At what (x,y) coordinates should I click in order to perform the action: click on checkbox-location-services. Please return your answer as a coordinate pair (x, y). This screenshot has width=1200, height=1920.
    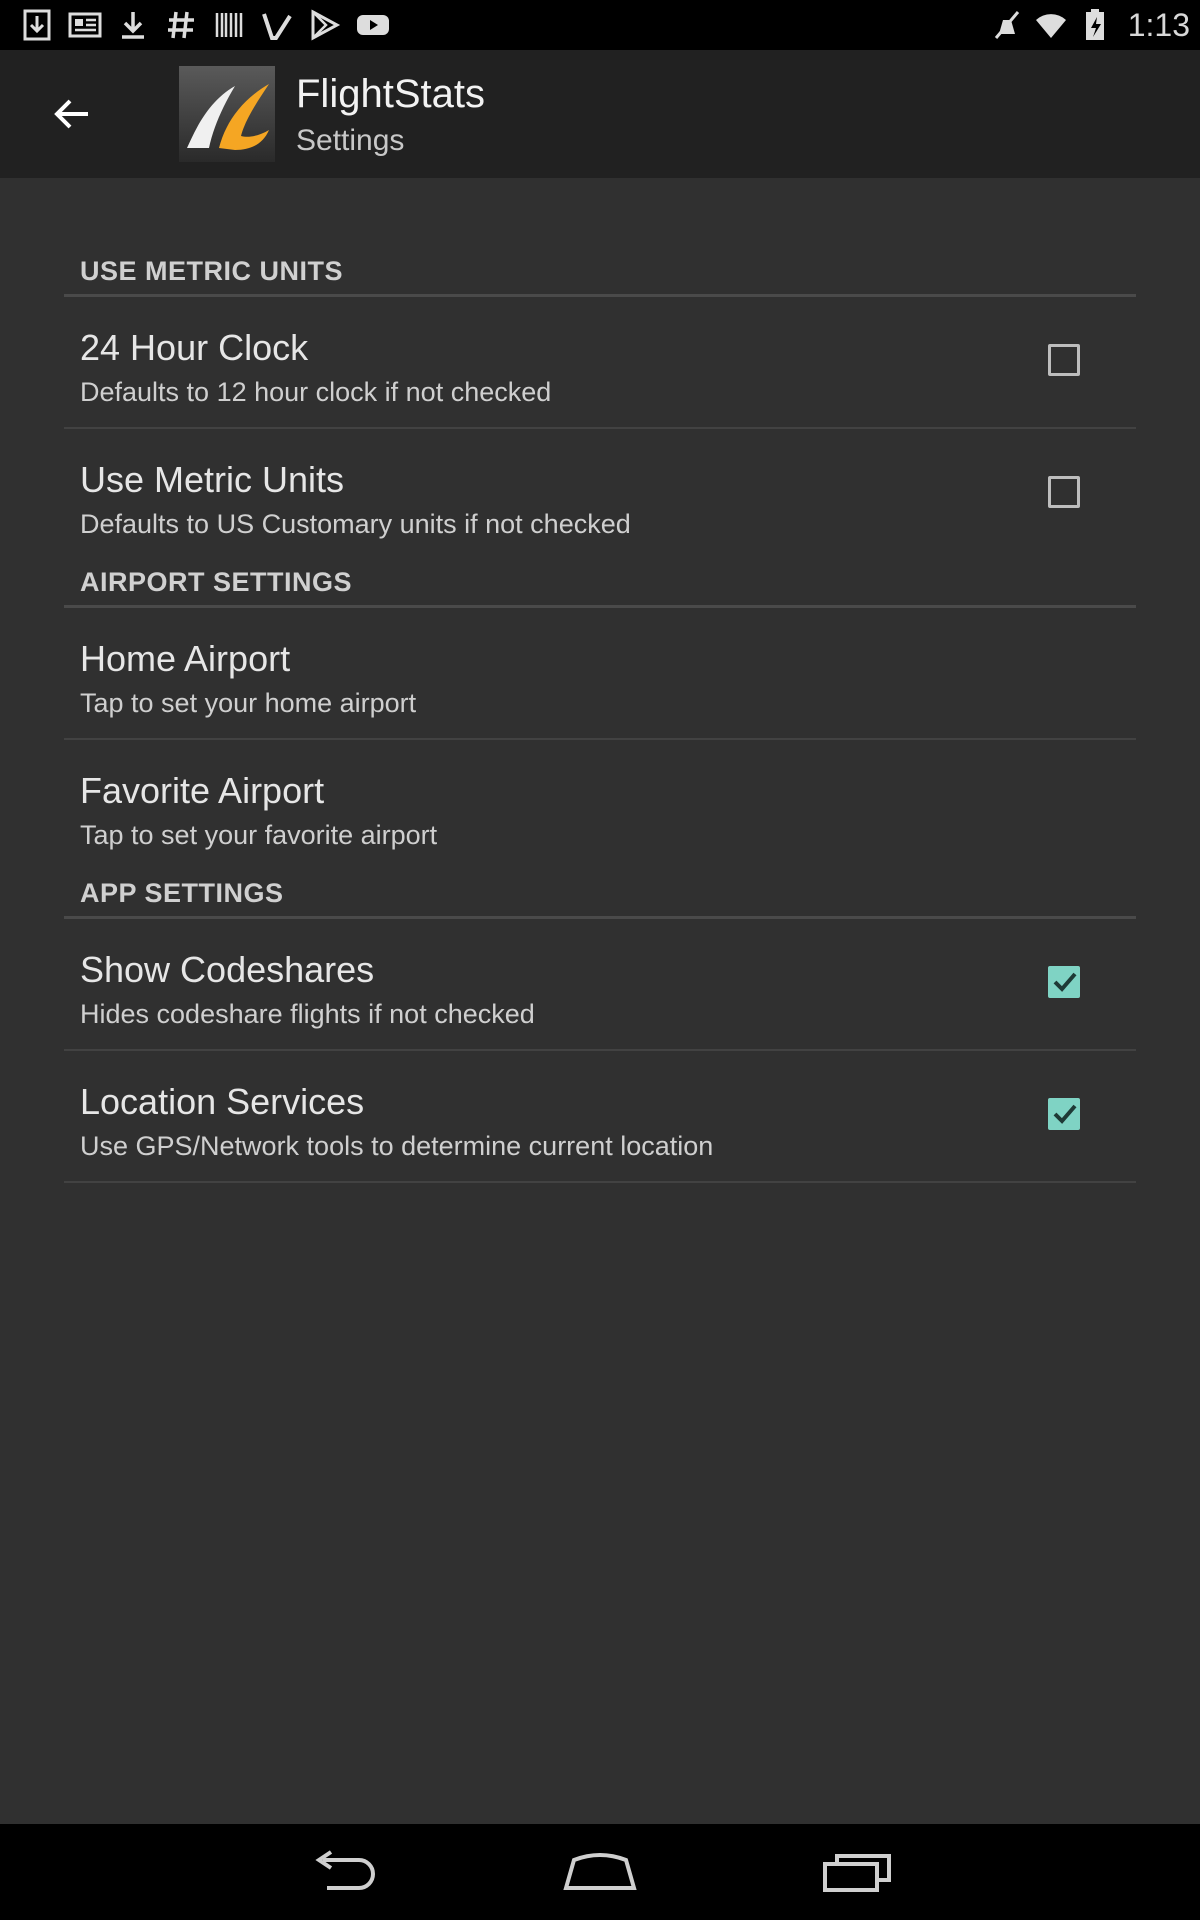
    Looking at the image, I should click on (1064, 1114).